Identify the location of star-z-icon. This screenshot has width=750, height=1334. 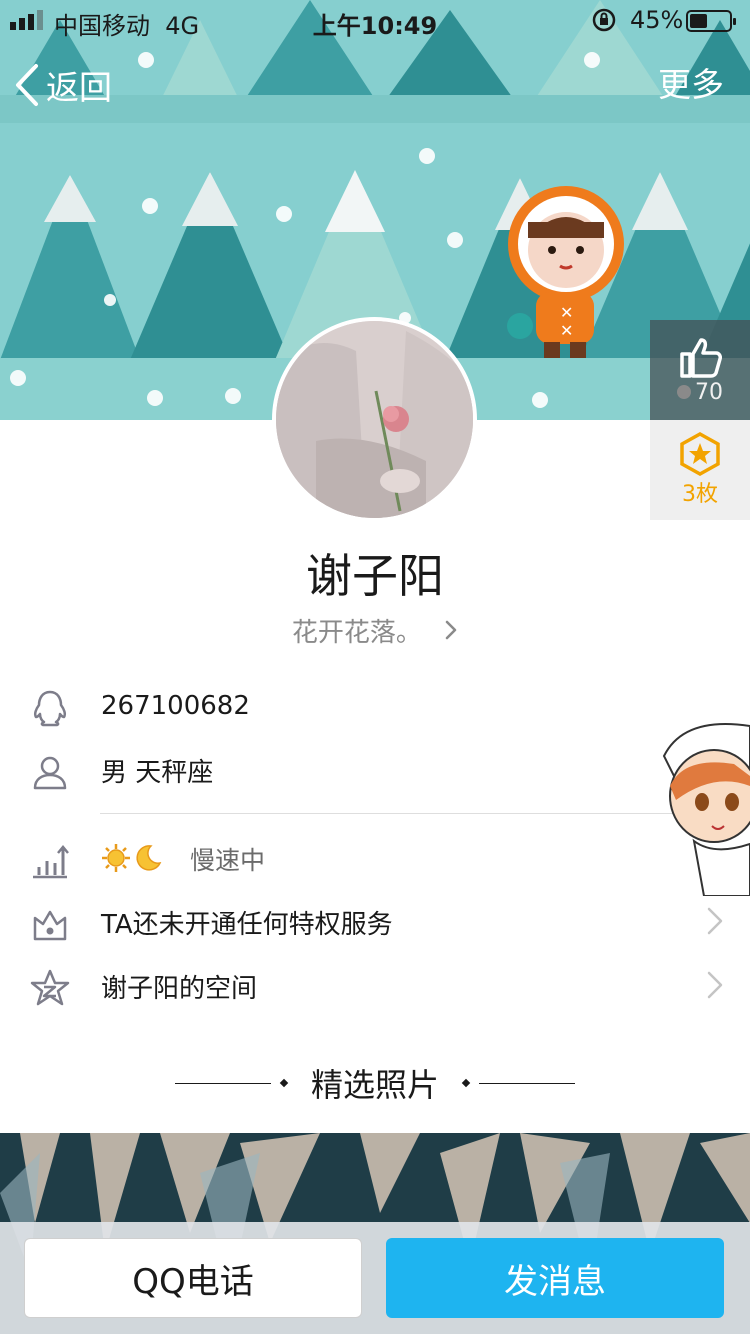
(50, 987).